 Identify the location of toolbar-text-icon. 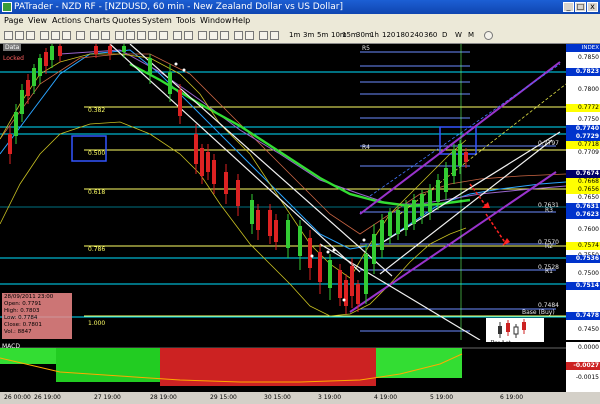
(163, 35).